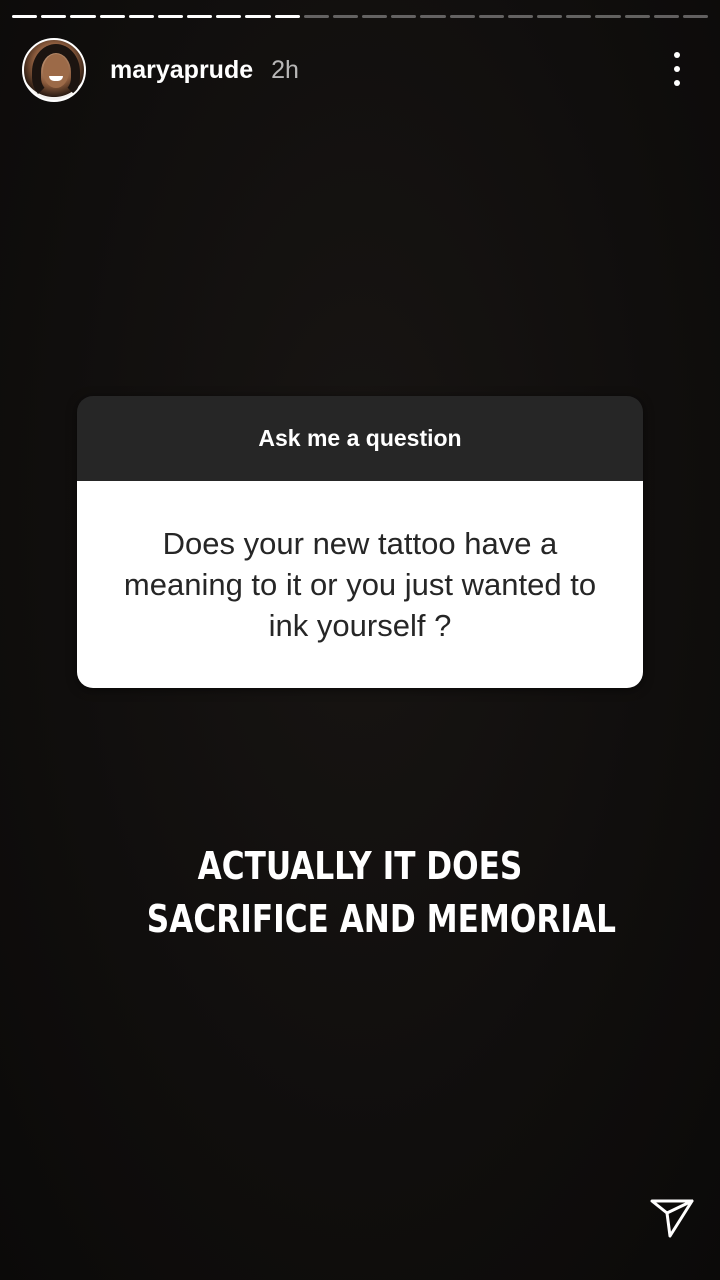 This screenshot has height=1280, width=720. I want to click on avatar-face, so click(56, 71).